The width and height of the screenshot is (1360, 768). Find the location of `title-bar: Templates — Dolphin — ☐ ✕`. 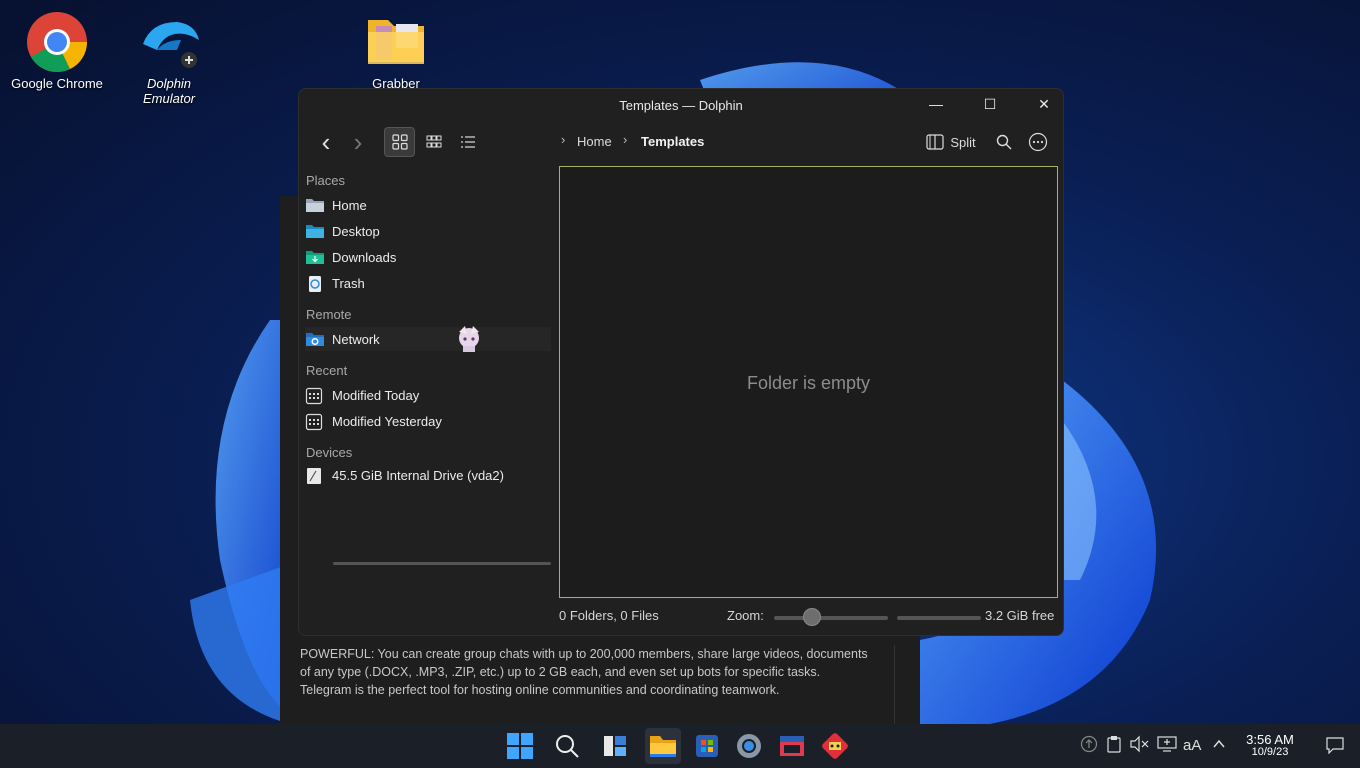

title-bar: Templates — Dolphin — ☐ ✕ is located at coordinates (681, 106).